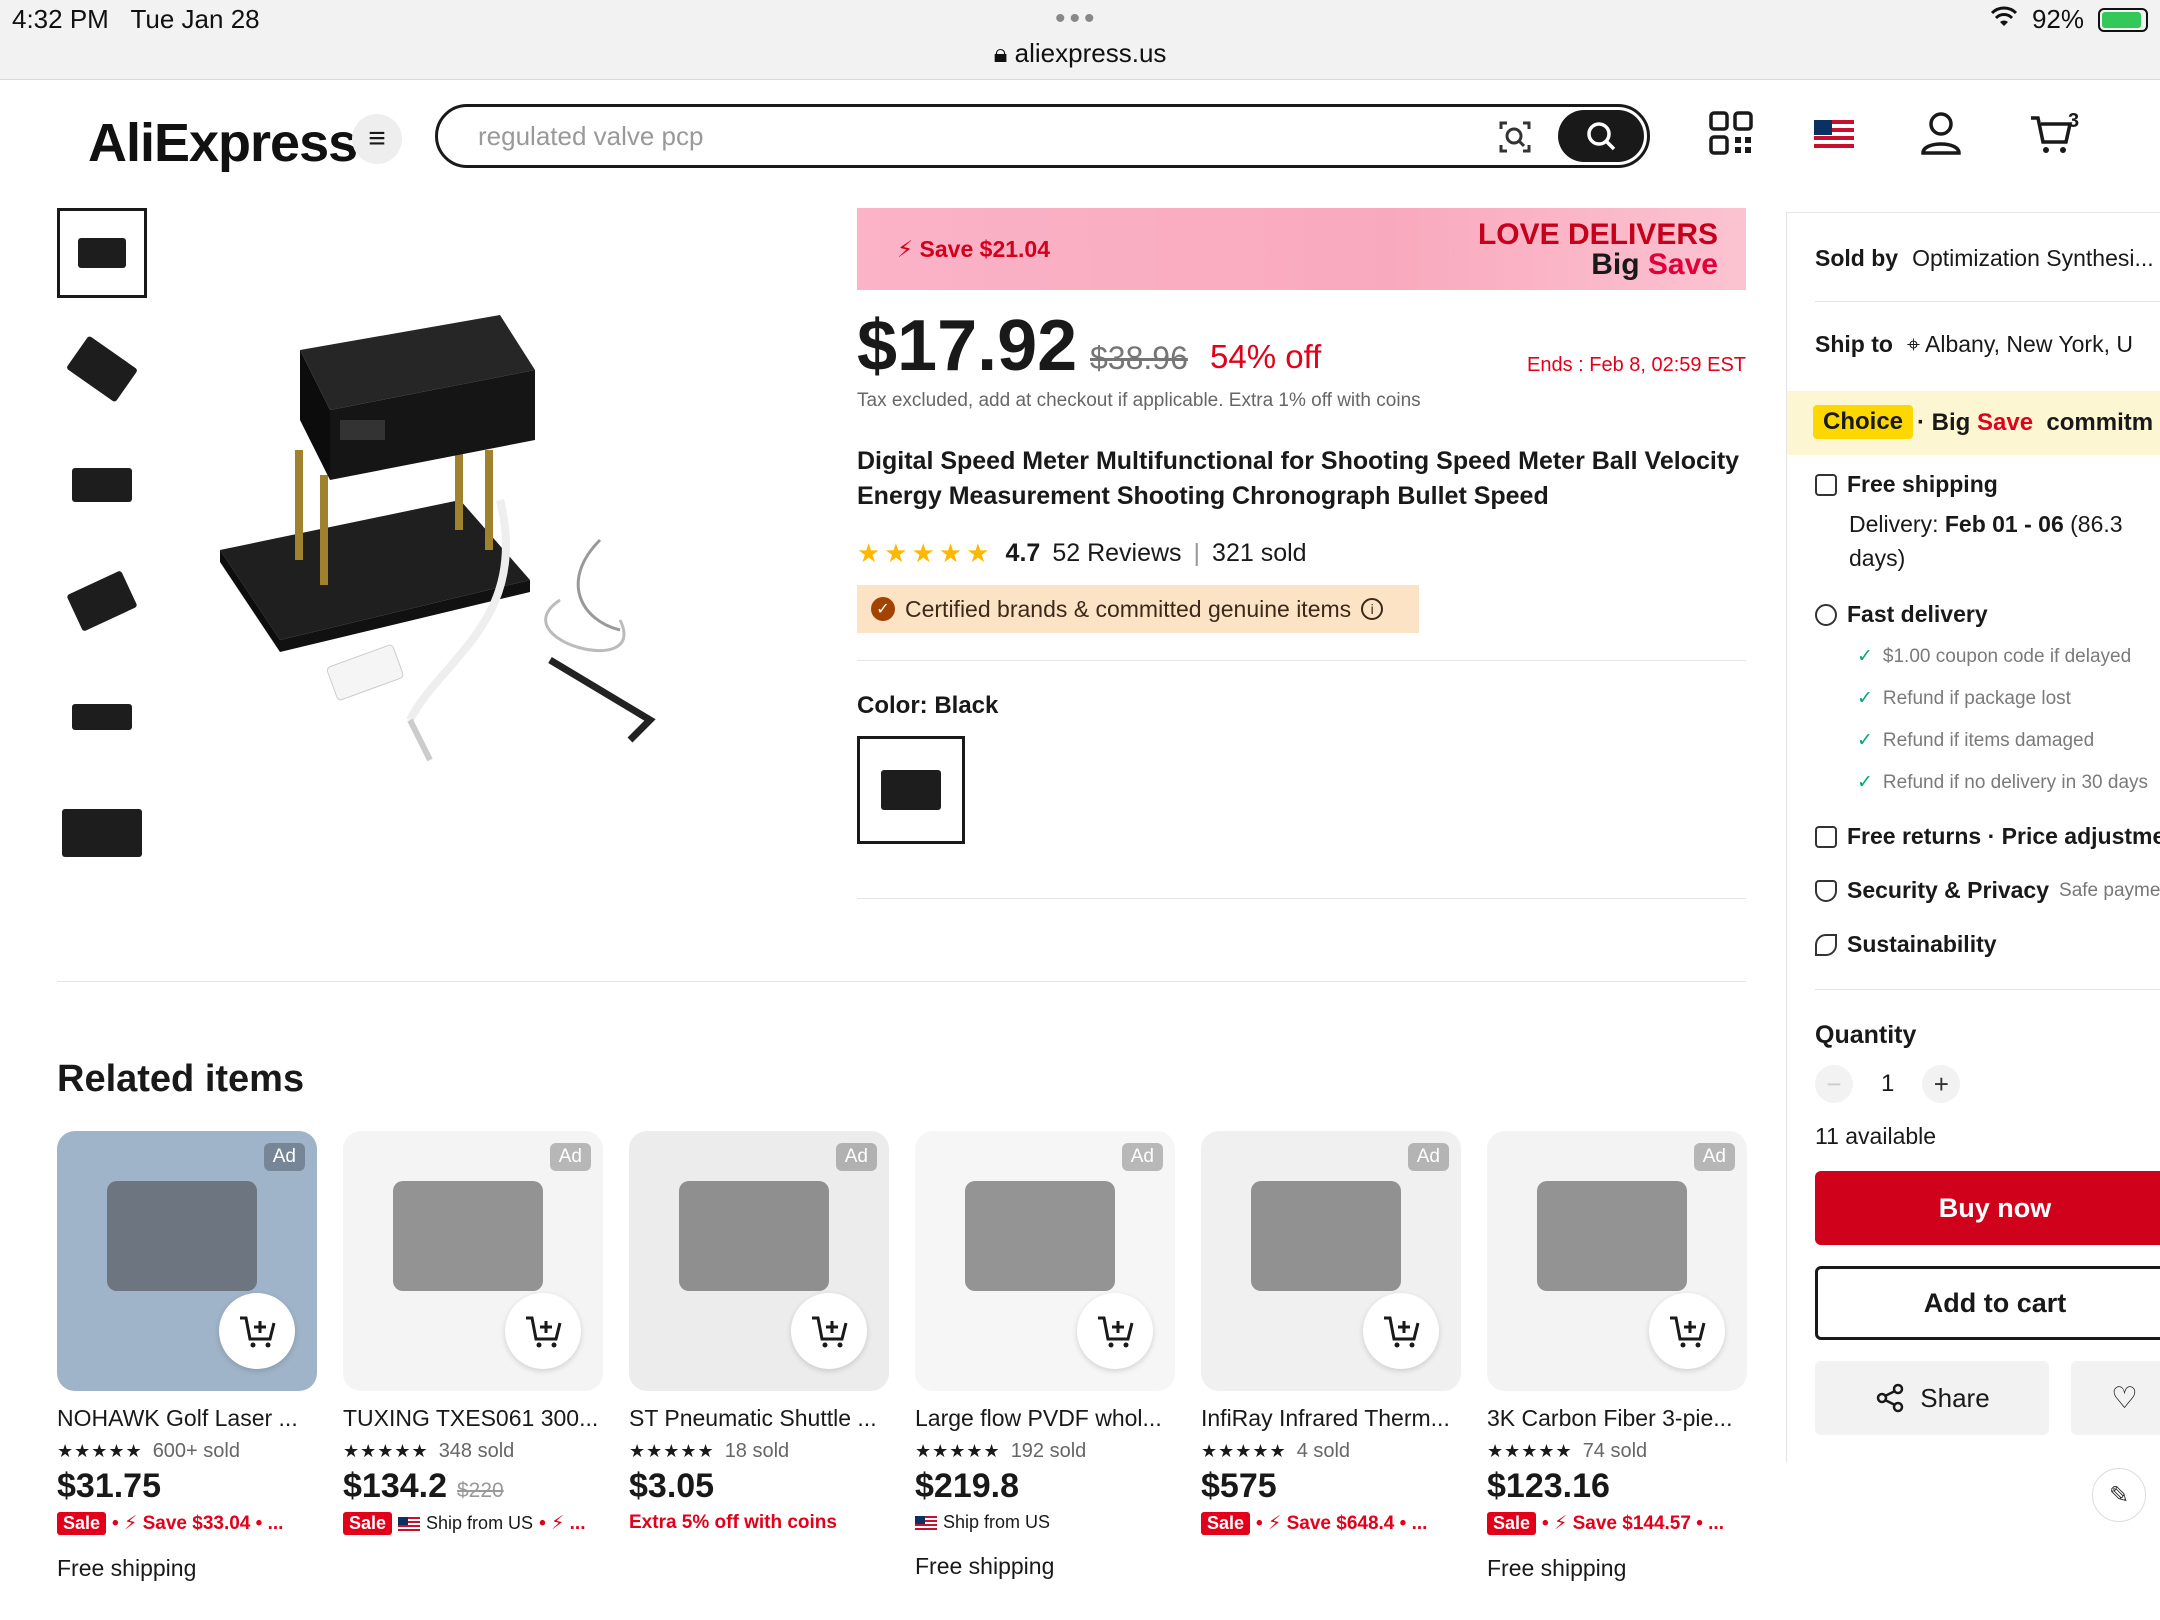 The width and height of the screenshot is (2160, 1620). I want to click on menu-button: ≡, so click(377, 139).